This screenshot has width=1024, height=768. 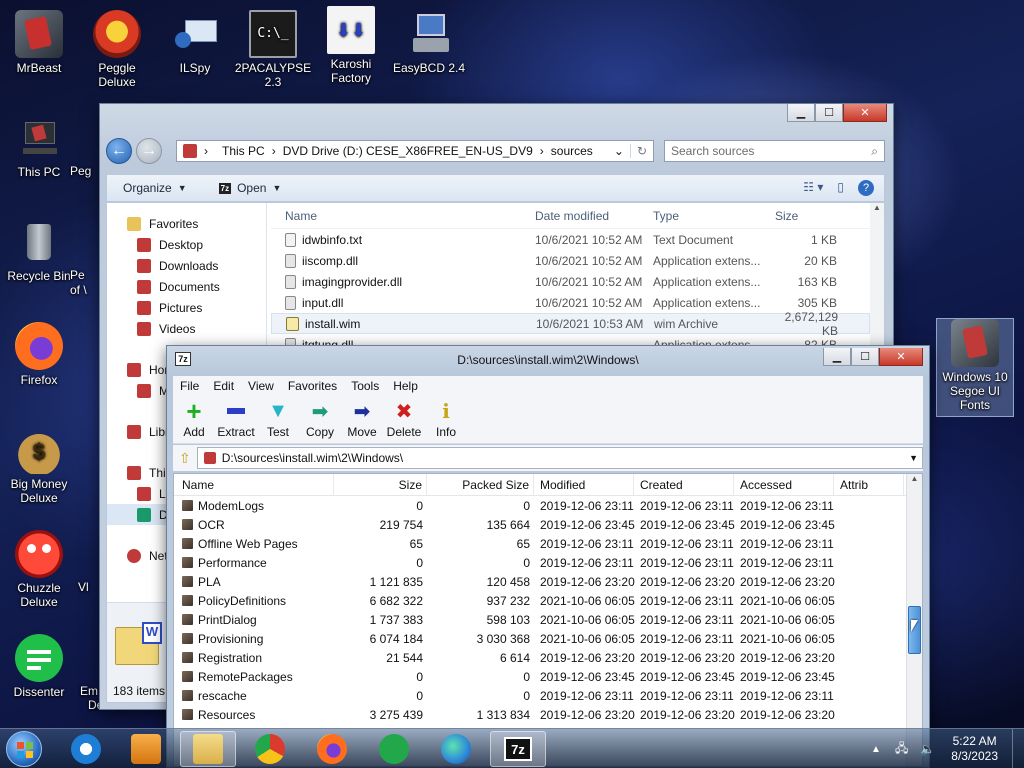 What do you see at coordinates (320, 419) in the screenshot?
I see `copy-button: ➡ Copy` at bounding box center [320, 419].